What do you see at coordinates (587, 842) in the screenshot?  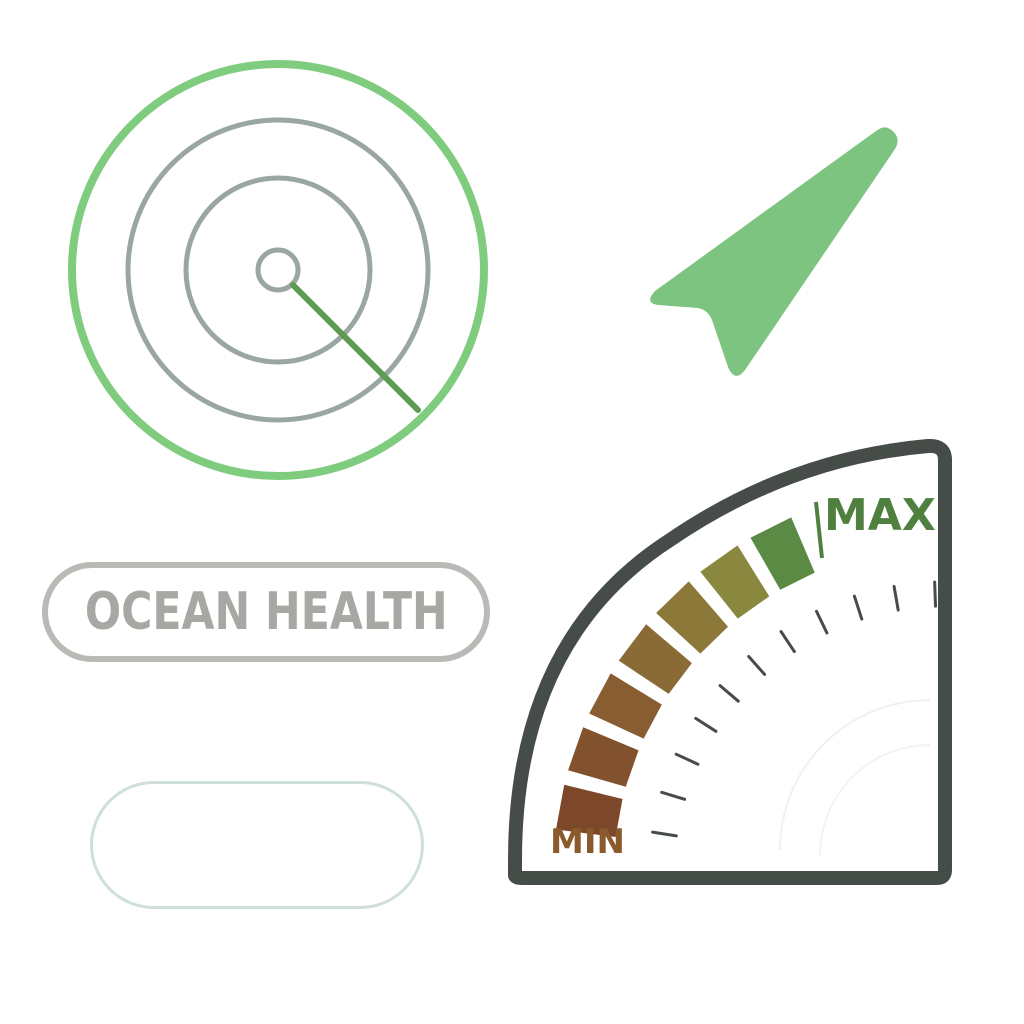 I see `gauge-min-label: MIN` at bounding box center [587, 842].